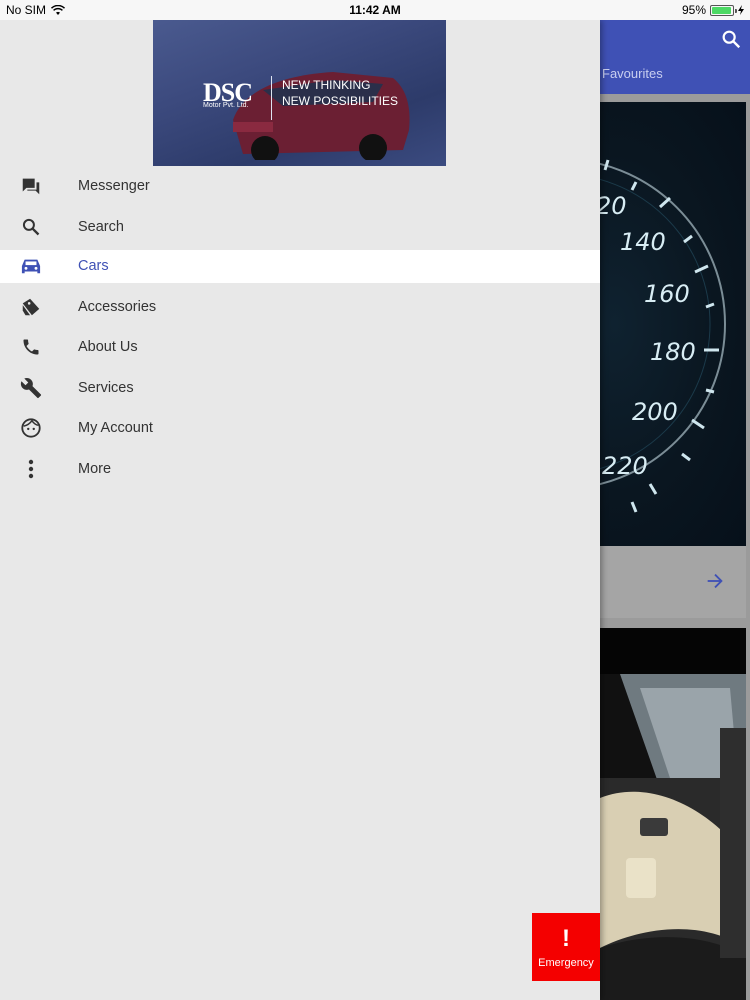  What do you see at coordinates (632, 73) in the screenshot?
I see `tab-favourites: Favourites` at bounding box center [632, 73].